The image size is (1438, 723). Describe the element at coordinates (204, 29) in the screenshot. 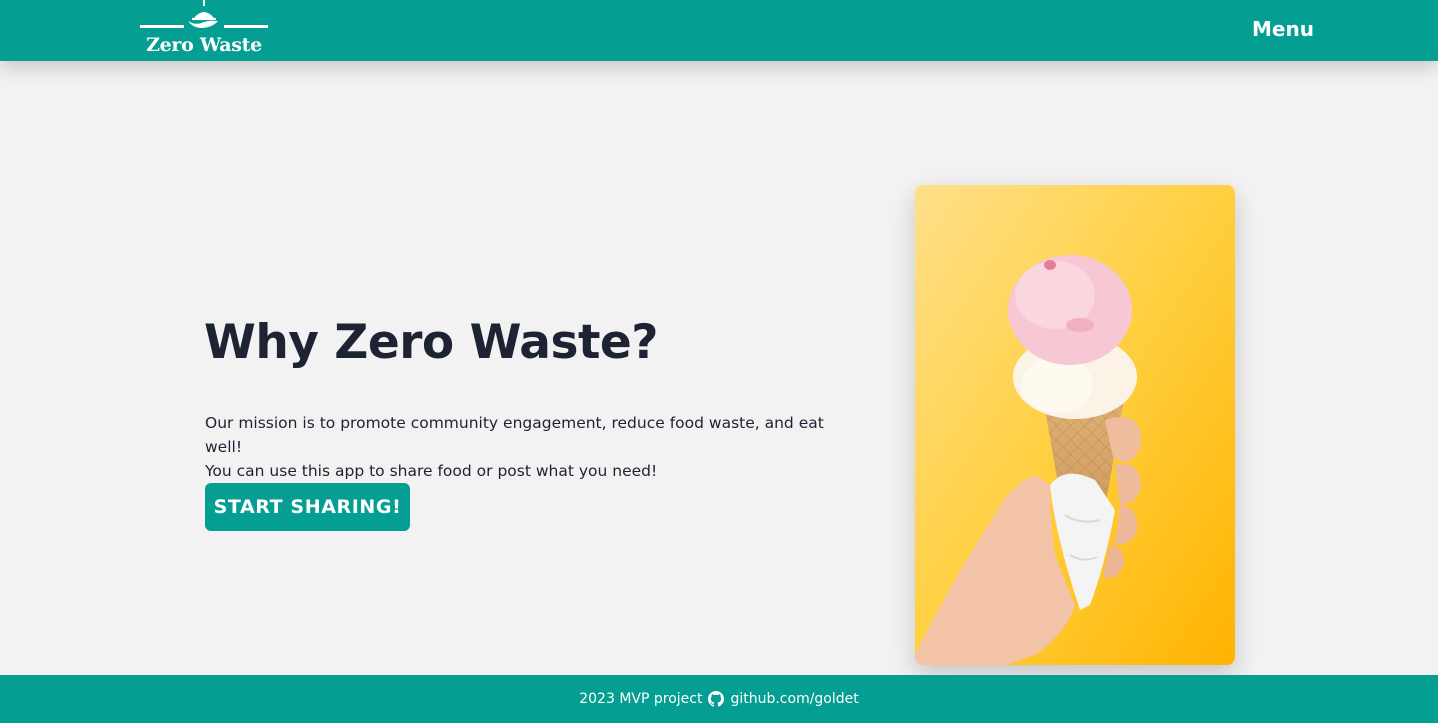

I see `zero-waste-logo: Zero Waste` at that location.